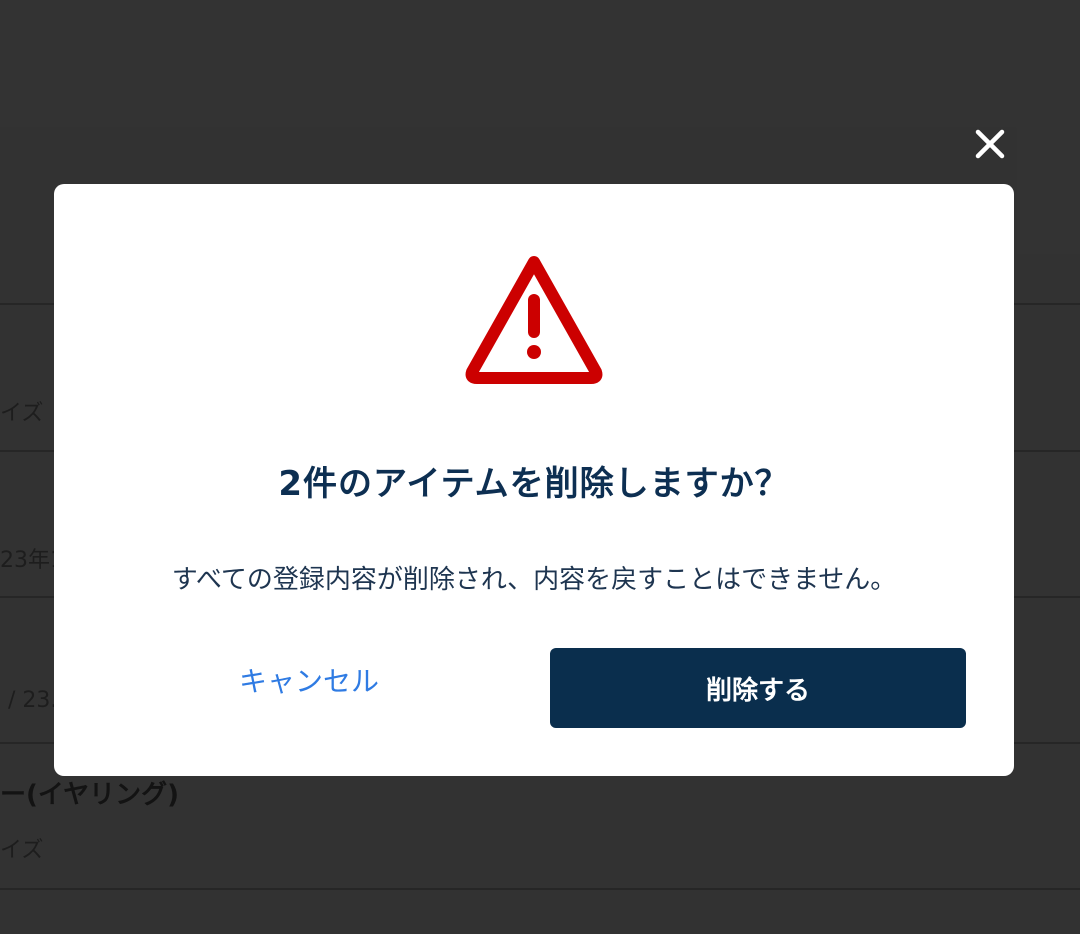 The width and height of the screenshot is (1080, 934). What do you see at coordinates (534, 580) in the screenshot?
I see `dialog-message: すべての登録内容が削除され、内容を戻すことはできません。` at bounding box center [534, 580].